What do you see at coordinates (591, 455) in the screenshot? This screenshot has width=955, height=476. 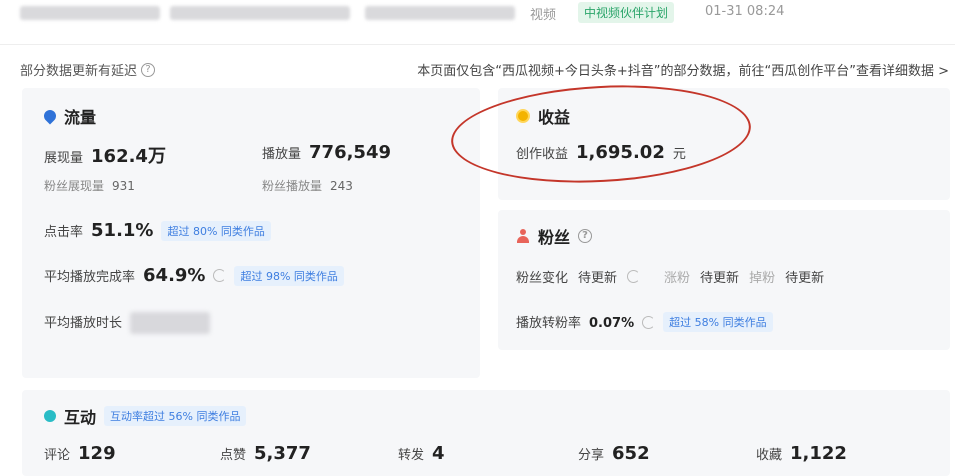 I see `shares-label: 分享` at bounding box center [591, 455].